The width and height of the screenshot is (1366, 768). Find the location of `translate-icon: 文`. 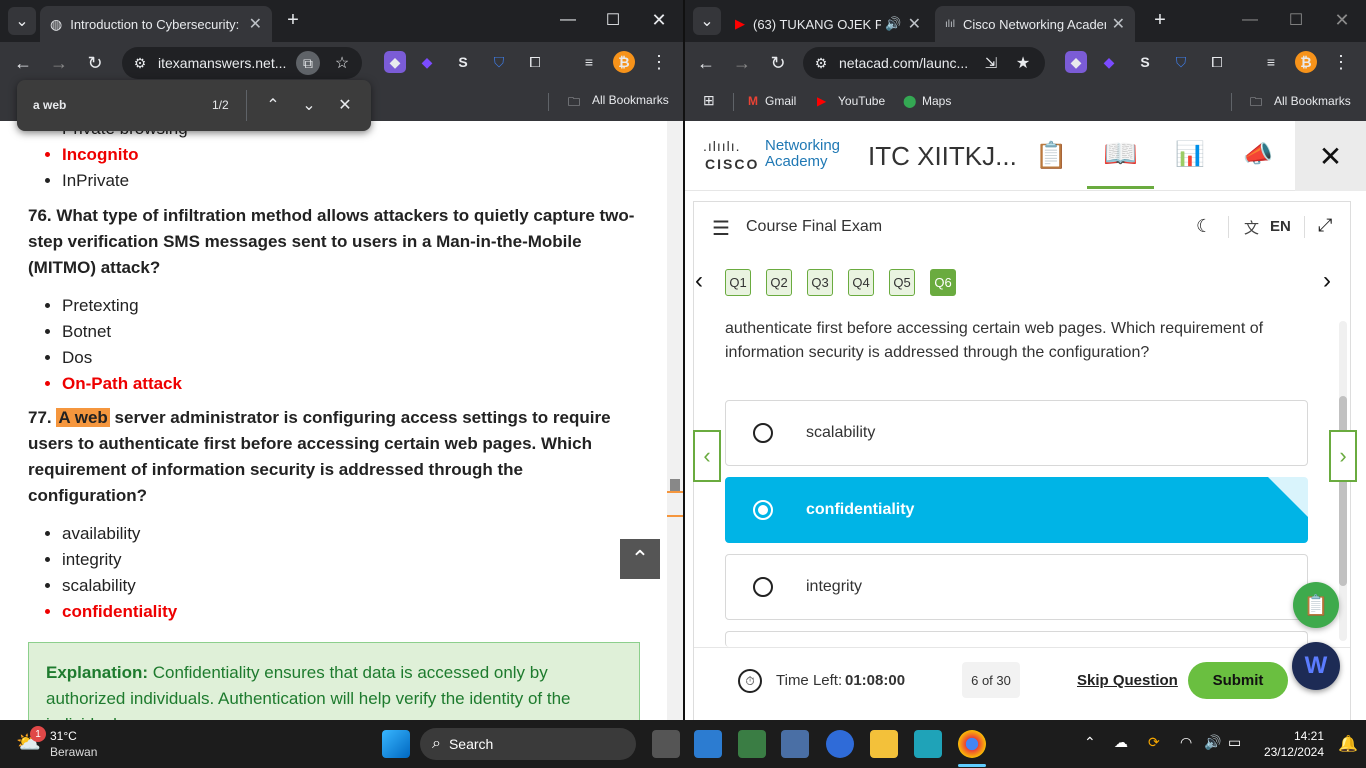

translate-icon: 文 is located at coordinates (1251, 227).